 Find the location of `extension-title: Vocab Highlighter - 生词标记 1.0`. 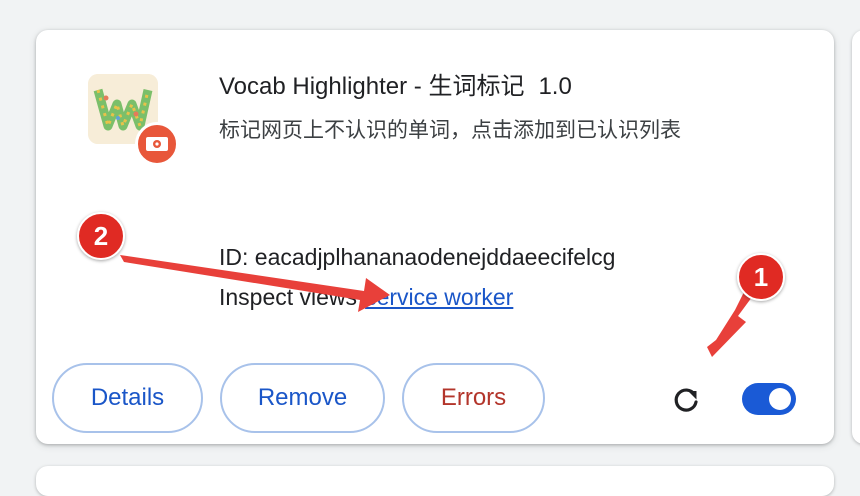

extension-title: Vocab Highlighter - 生词标记 1.0 is located at coordinates (395, 83).